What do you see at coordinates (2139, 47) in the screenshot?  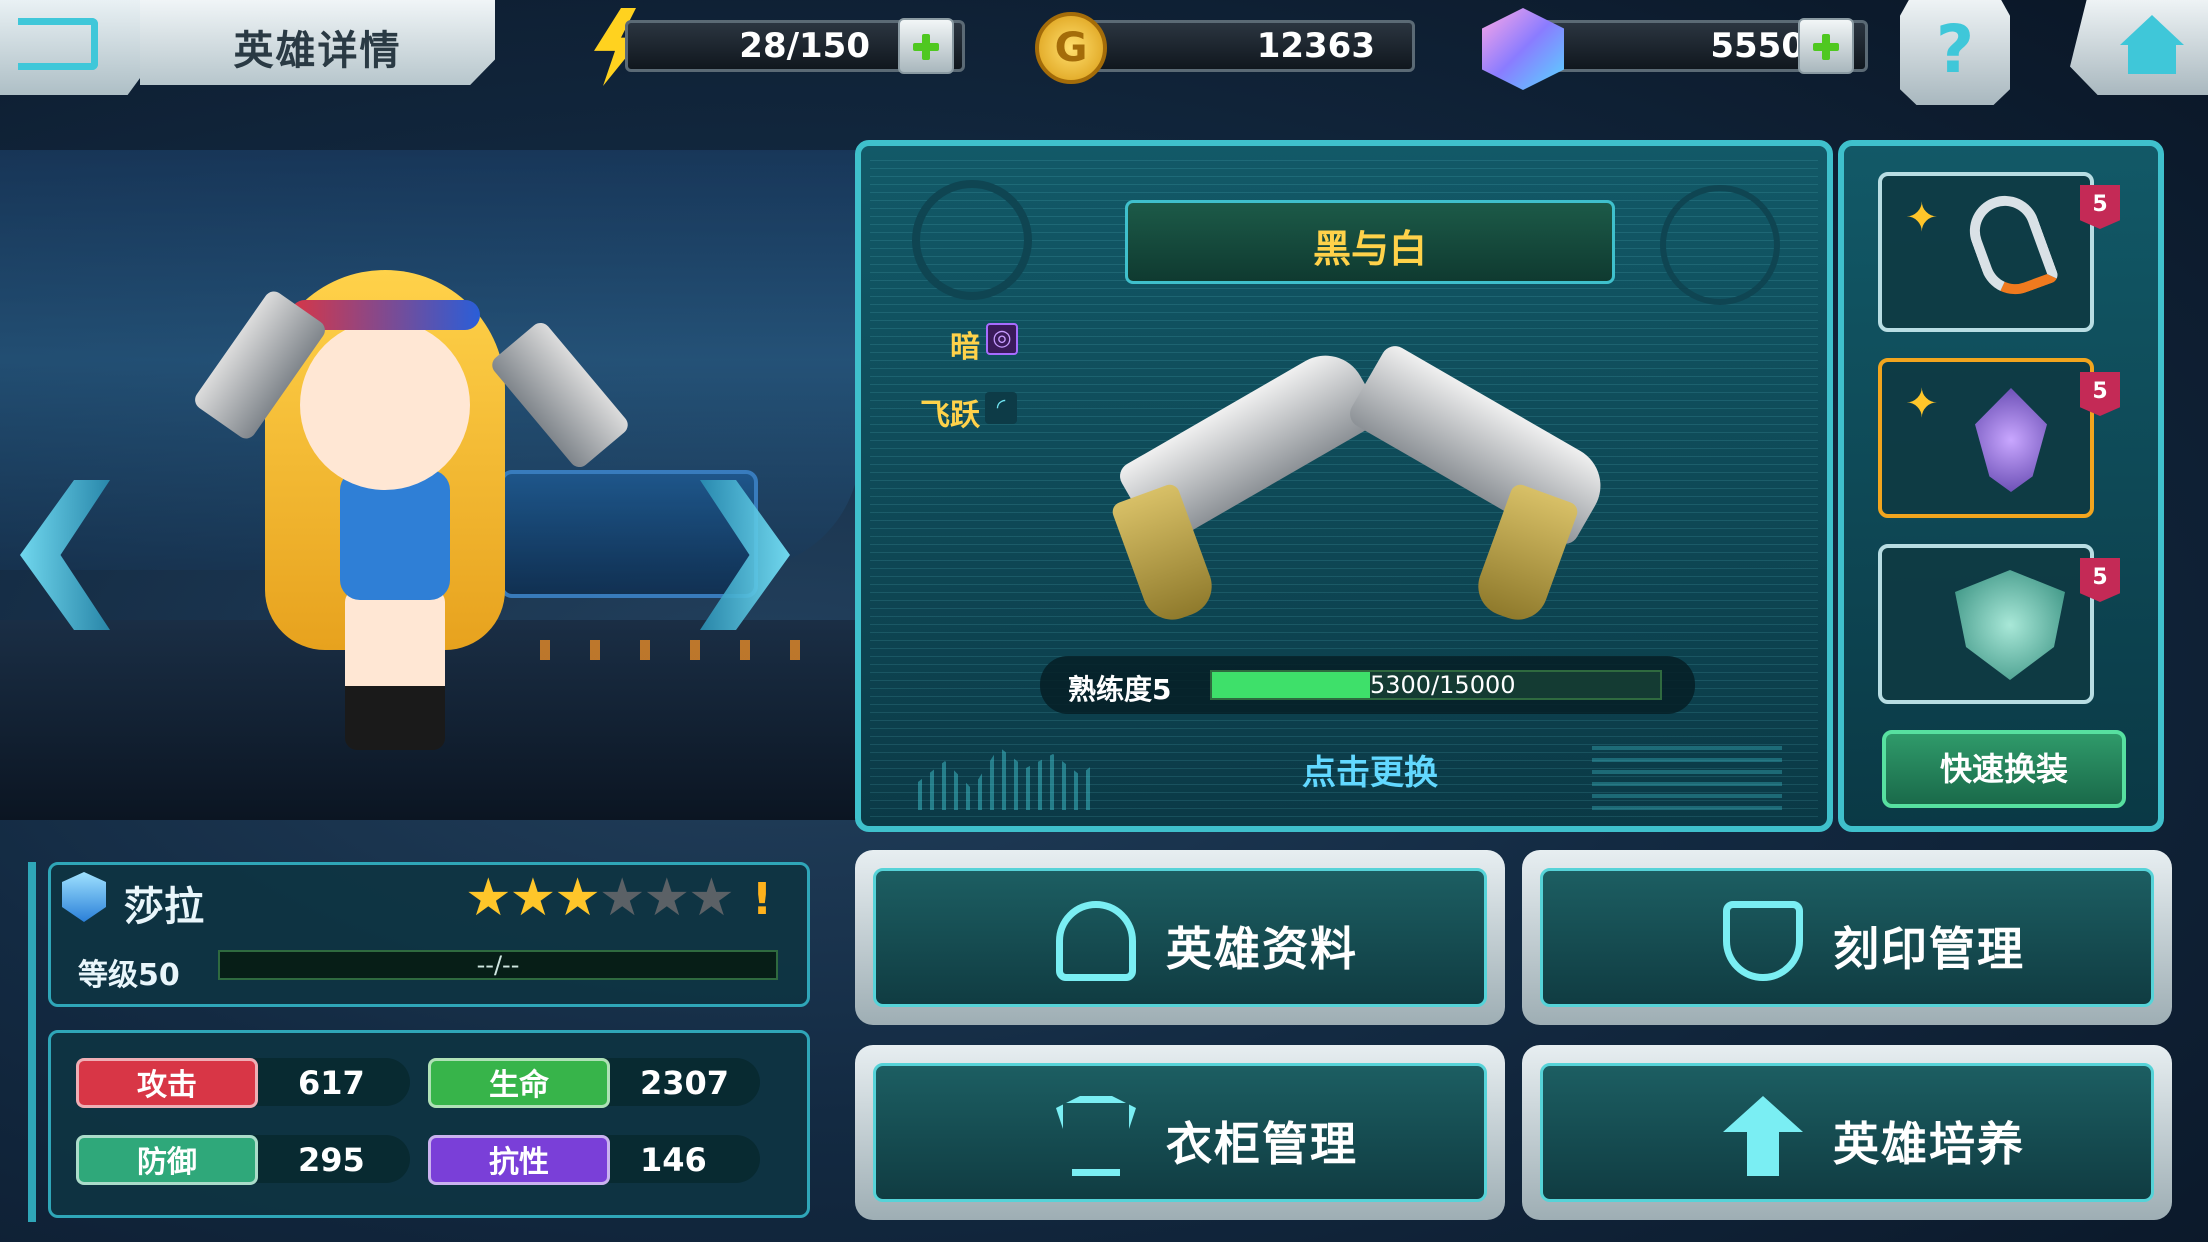 I see `home-button` at bounding box center [2139, 47].